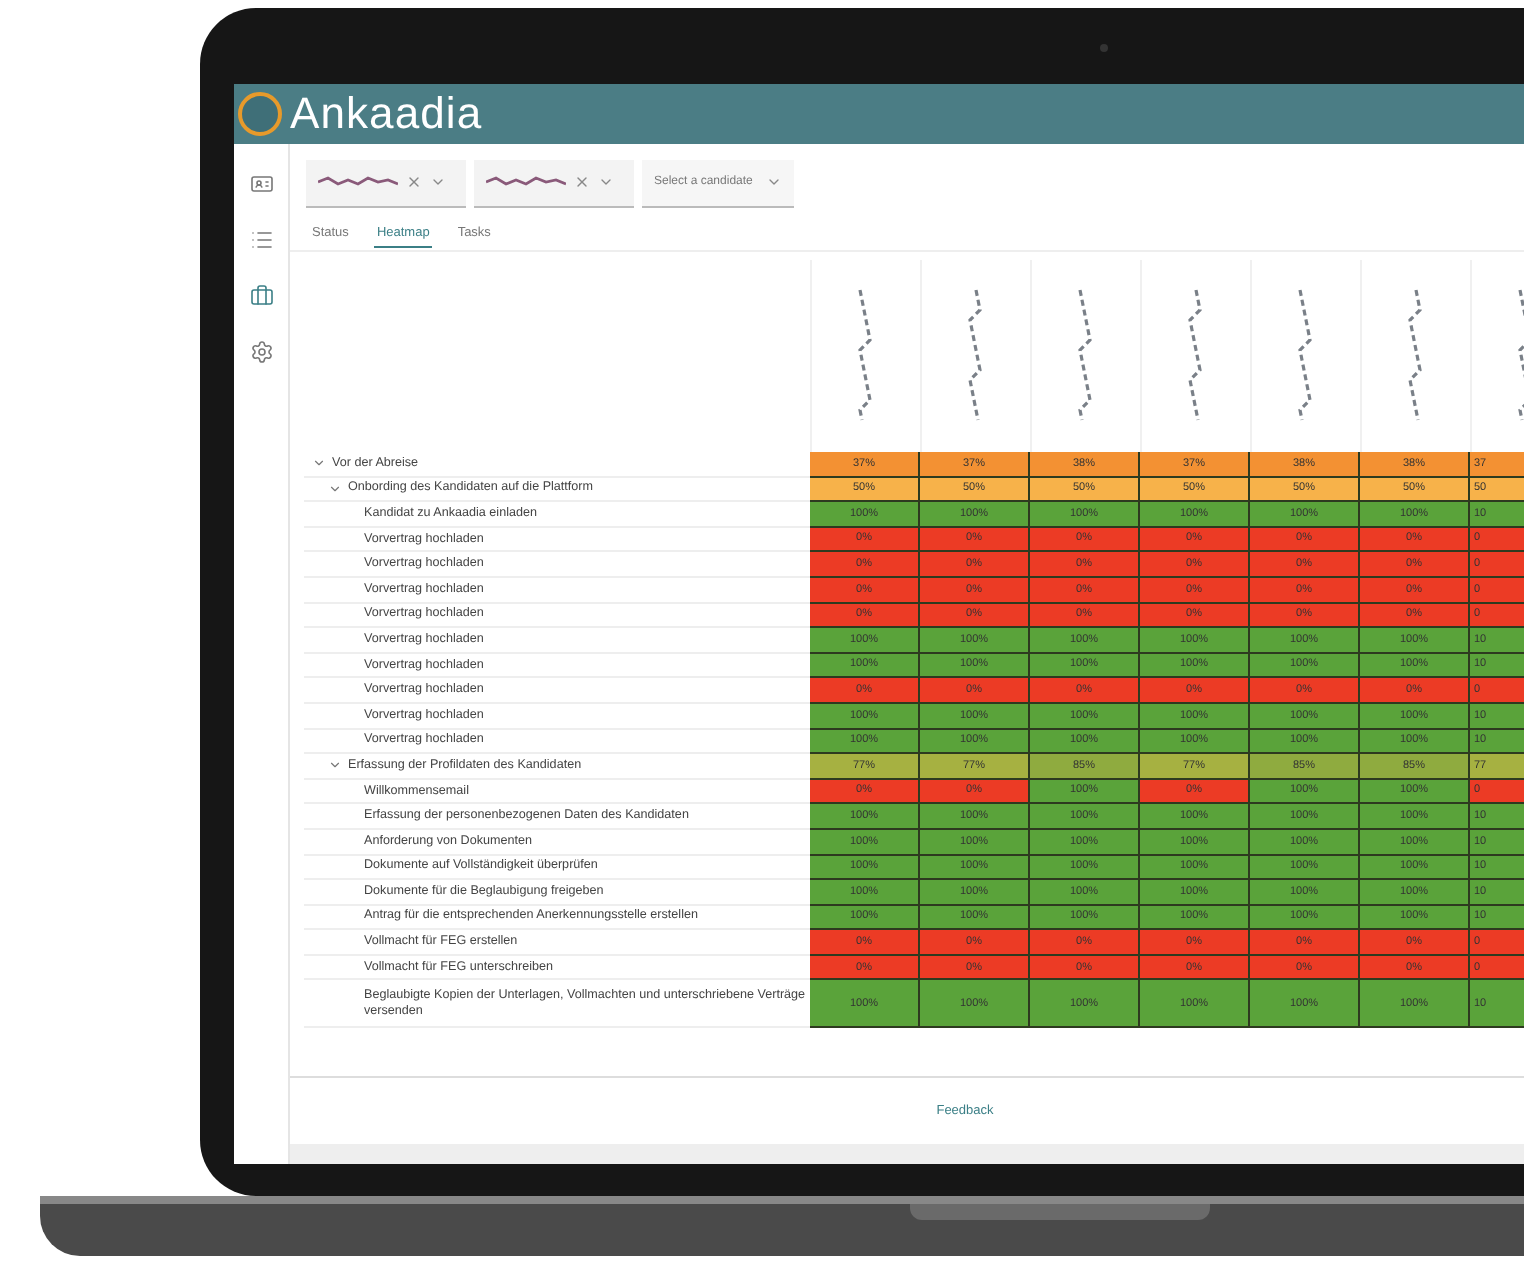  Describe the element at coordinates (260, 114) in the screenshot. I see `logo-ring-icon` at that location.